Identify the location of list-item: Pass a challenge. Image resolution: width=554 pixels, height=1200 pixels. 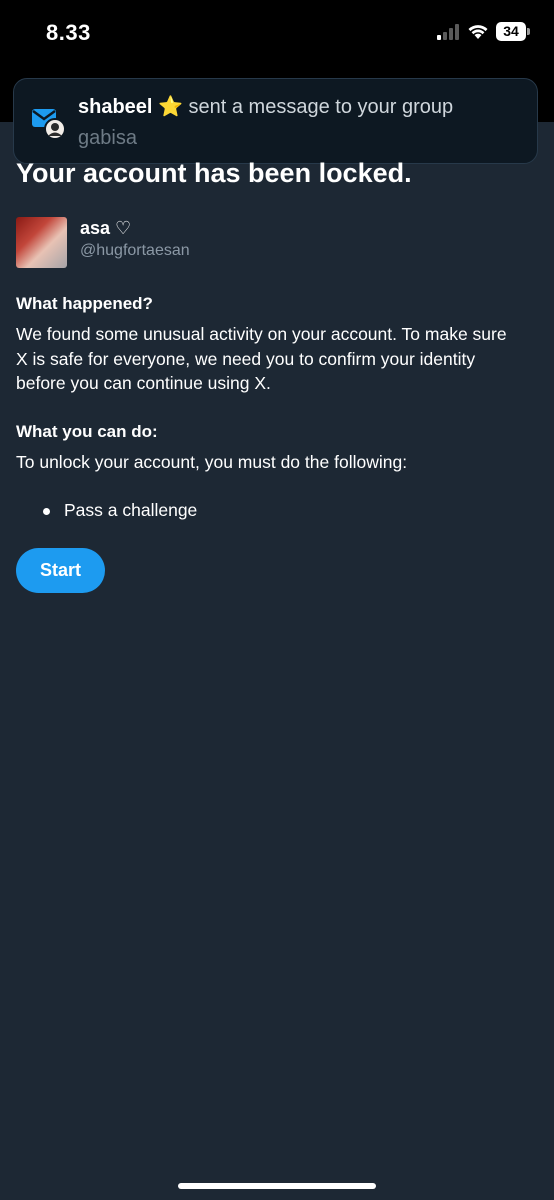
(131, 510).